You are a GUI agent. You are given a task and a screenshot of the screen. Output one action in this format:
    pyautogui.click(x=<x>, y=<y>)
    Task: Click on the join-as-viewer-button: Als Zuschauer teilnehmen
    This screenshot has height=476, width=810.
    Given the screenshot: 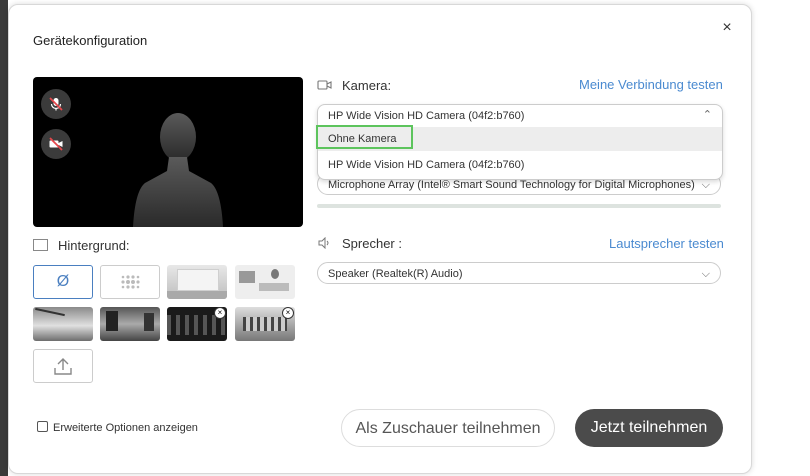 What is the action you would take?
    pyautogui.click(x=448, y=428)
    